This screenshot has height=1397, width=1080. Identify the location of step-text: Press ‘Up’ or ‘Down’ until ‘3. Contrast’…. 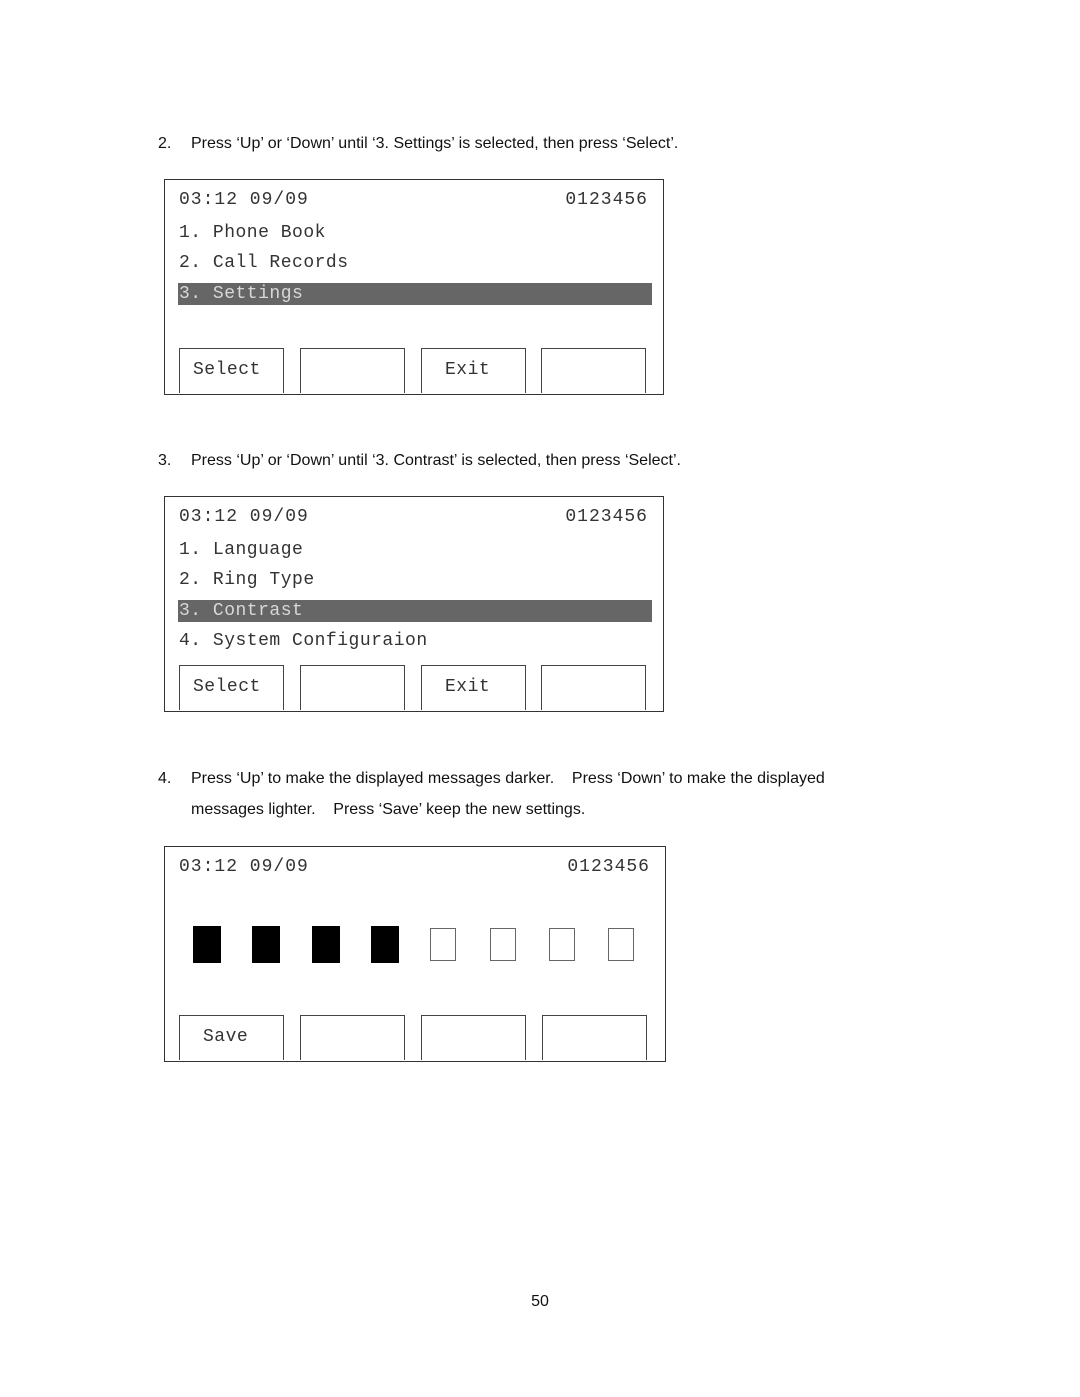
(436, 460).